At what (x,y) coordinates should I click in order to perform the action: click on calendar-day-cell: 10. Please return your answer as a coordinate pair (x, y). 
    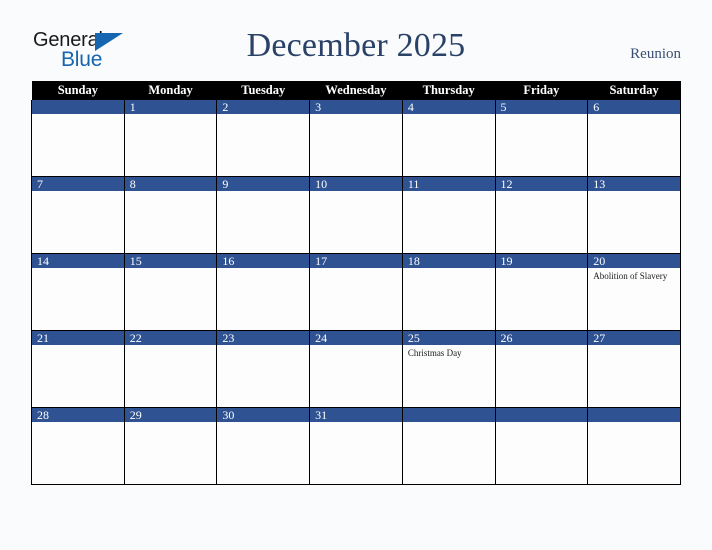
    Looking at the image, I should click on (356, 215).